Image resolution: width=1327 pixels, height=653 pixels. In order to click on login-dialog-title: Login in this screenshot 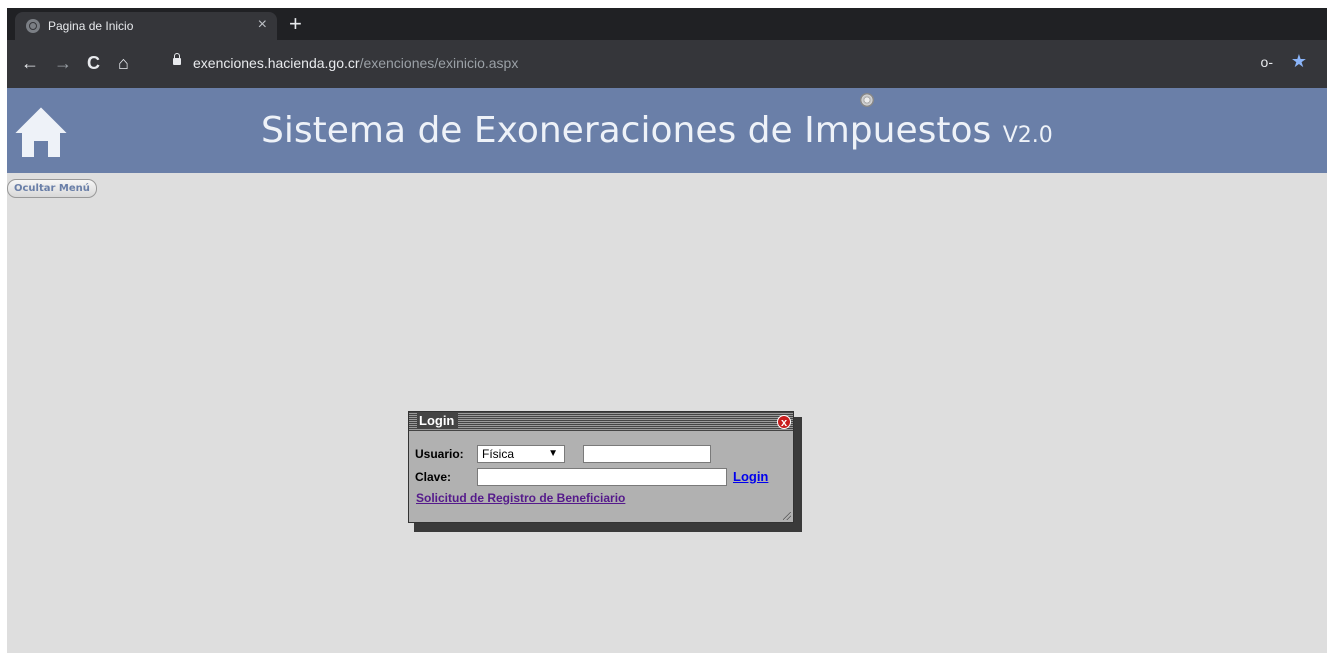, I will do `click(438, 421)`.